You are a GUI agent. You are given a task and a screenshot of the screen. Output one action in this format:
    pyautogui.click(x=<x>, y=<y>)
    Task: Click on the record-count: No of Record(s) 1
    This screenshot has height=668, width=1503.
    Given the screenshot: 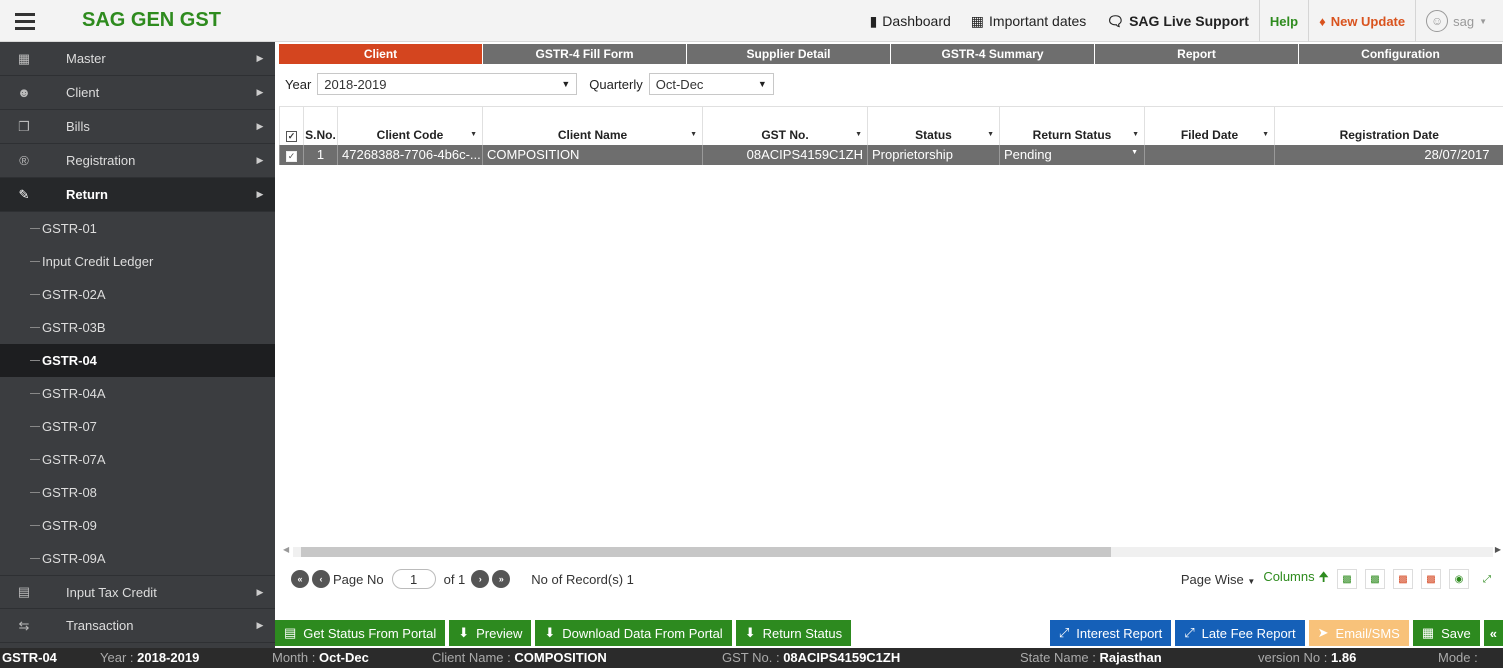 What is the action you would take?
    pyautogui.click(x=582, y=579)
    